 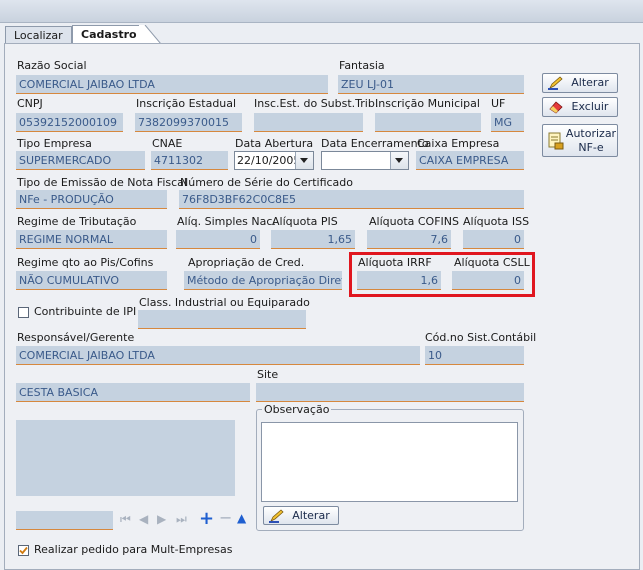 I want to click on fantasia-field: ZEU LJ-01, so click(x=431, y=84).